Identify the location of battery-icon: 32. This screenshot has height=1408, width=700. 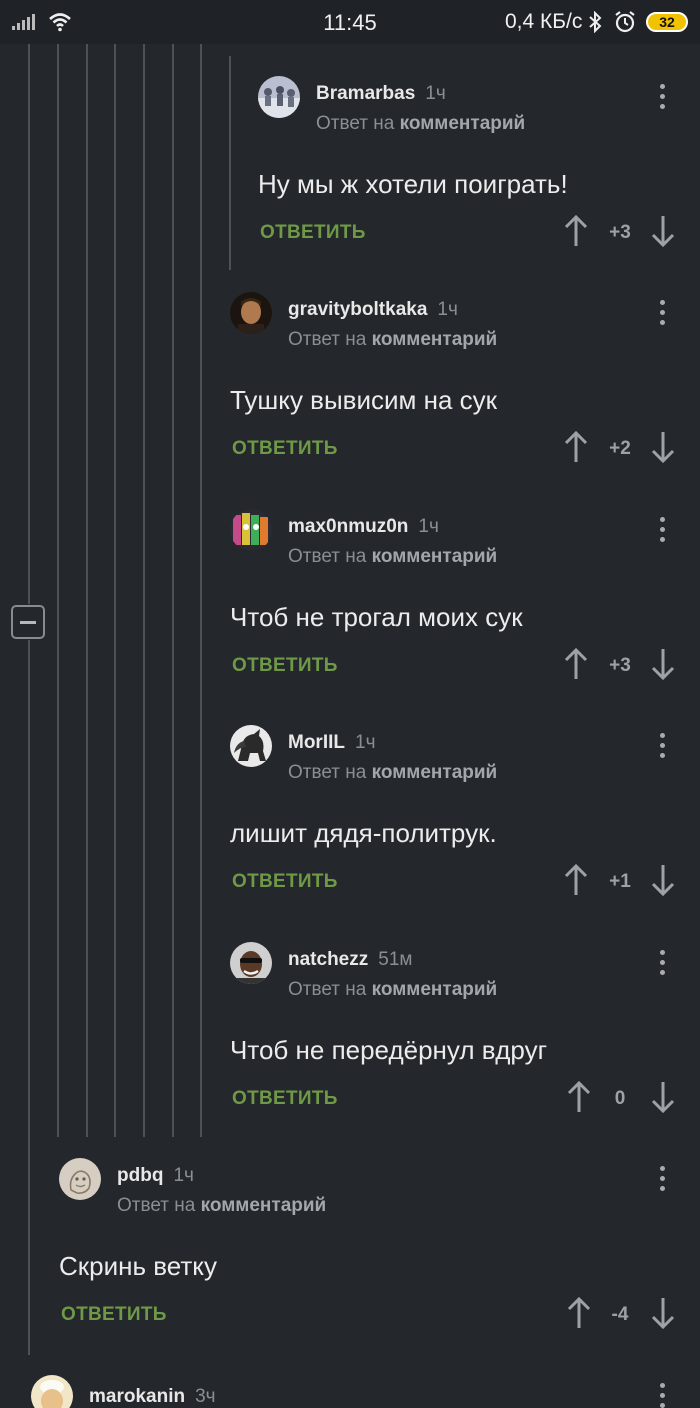
(667, 22).